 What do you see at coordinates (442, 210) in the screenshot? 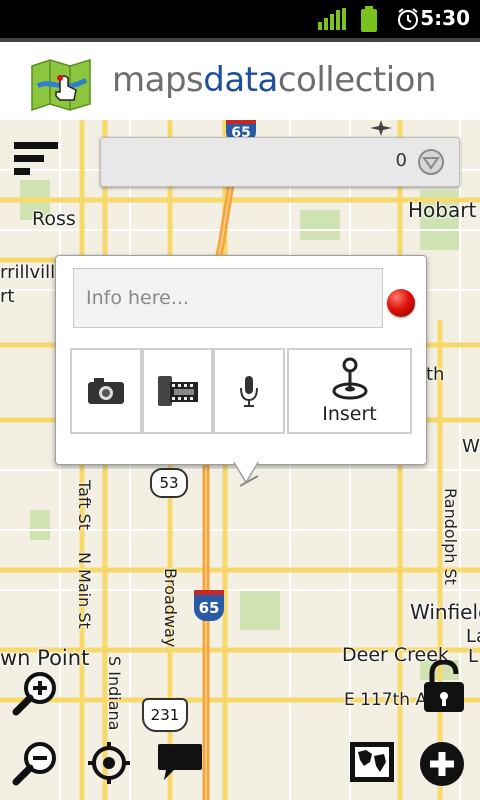
I see `map-label-hobart: Hobart` at bounding box center [442, 210].